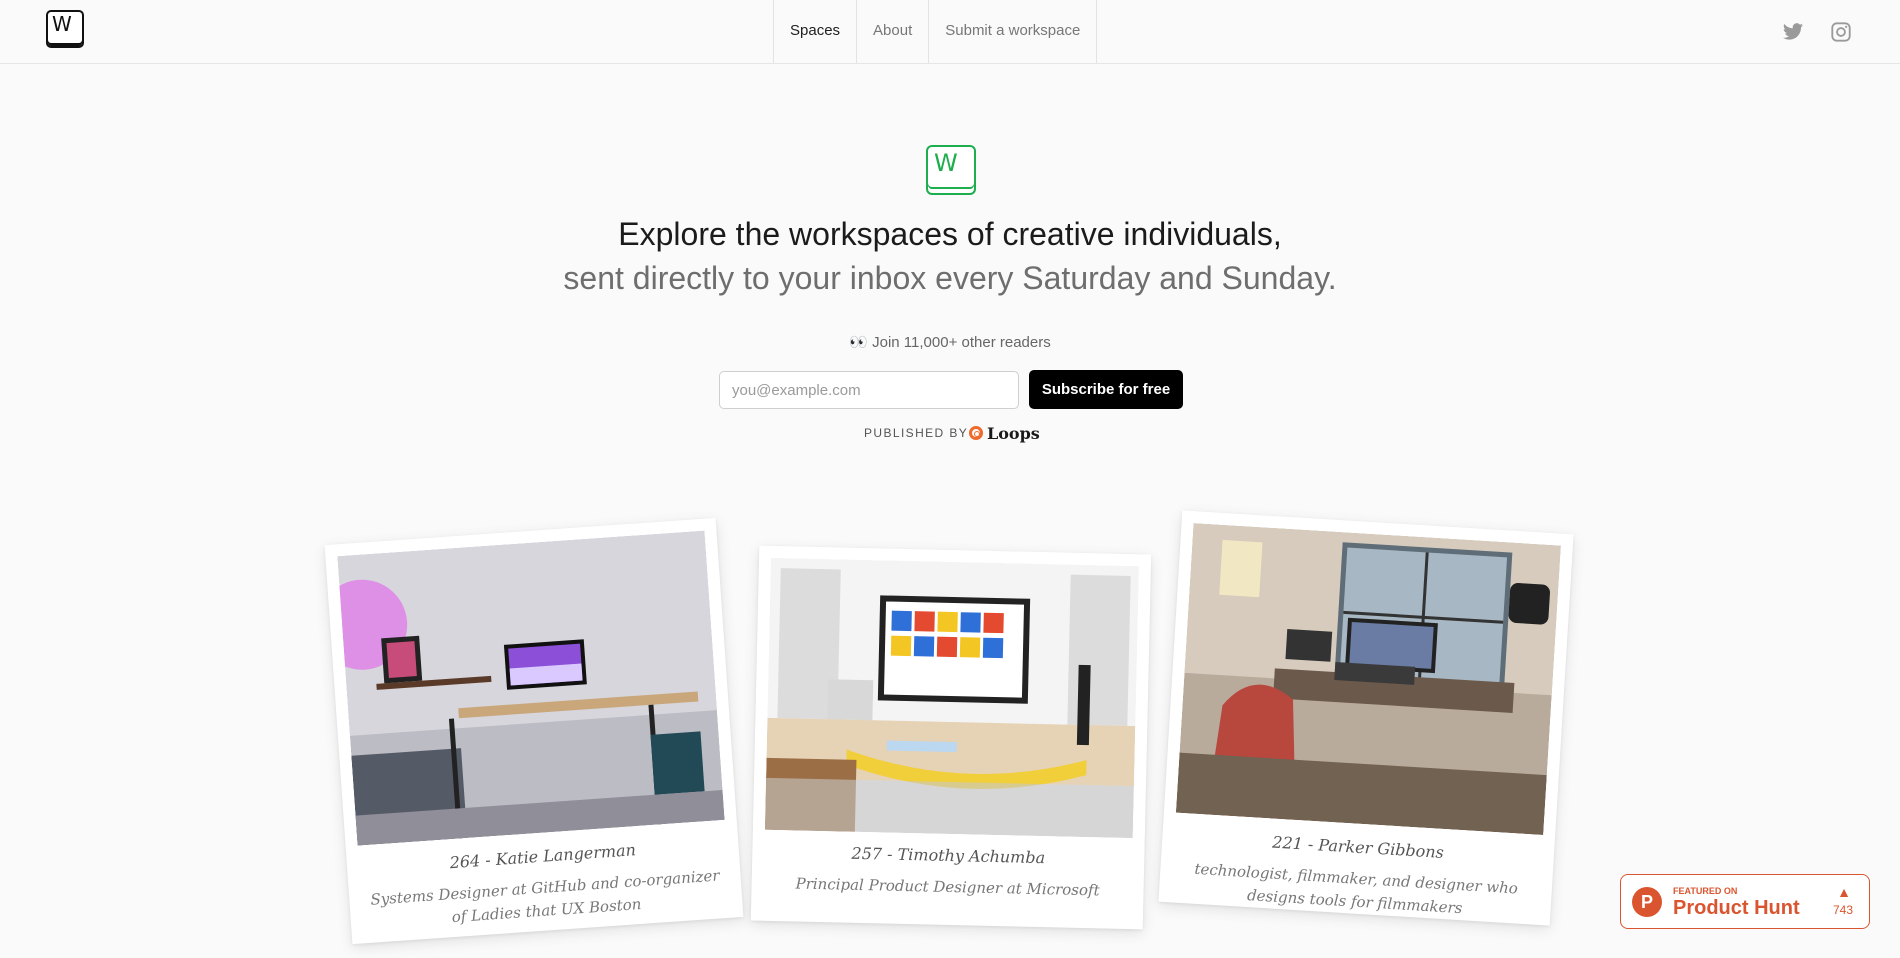  I want to click on readers-text: Join 11,000+ other readers, so click(961, 342).